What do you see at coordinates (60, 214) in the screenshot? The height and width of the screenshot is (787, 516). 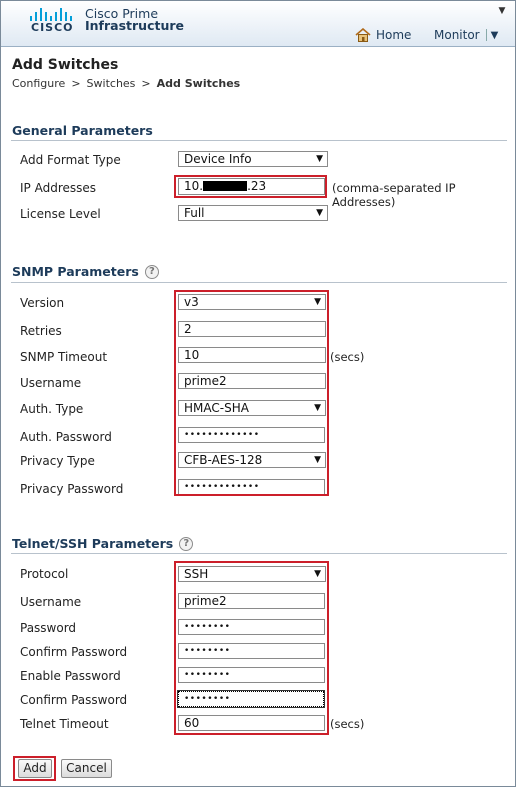 I see `license-level-label: License Level` at bounding box center [60, 214].